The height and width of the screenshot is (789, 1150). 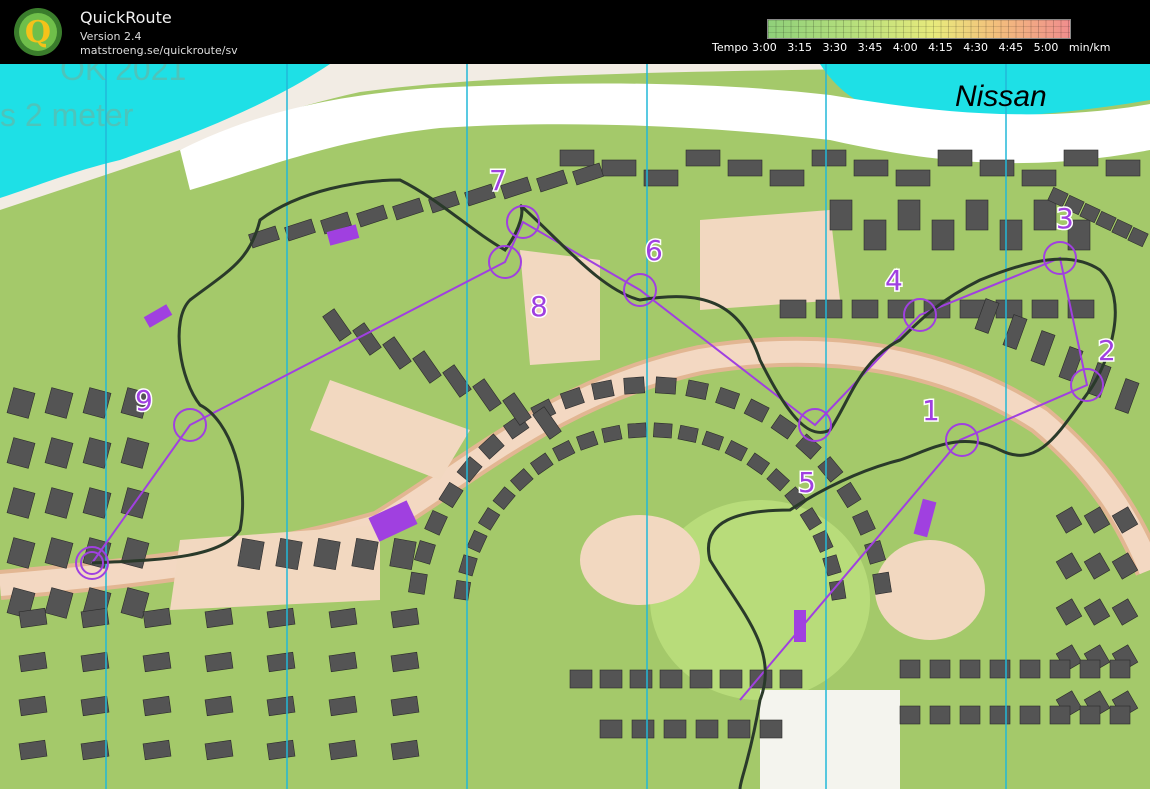 What do you see at coordinates (830, 739) in the screenshot?
I see `rough-open` at bounding box center [830, 739].